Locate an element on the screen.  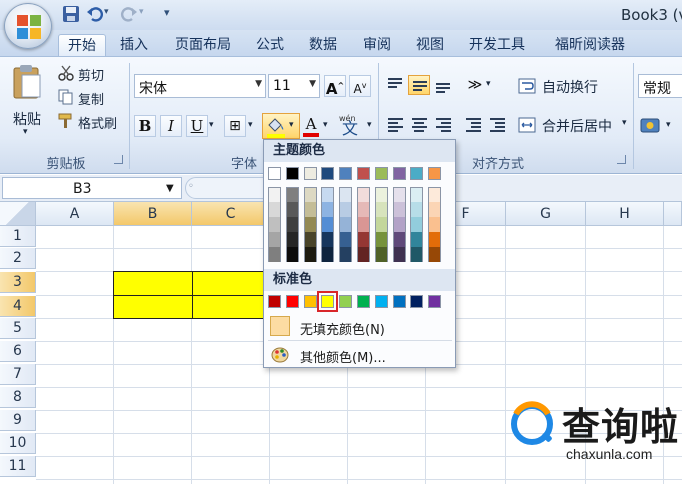
row-header: 5 is located at coordinates (18, 328).